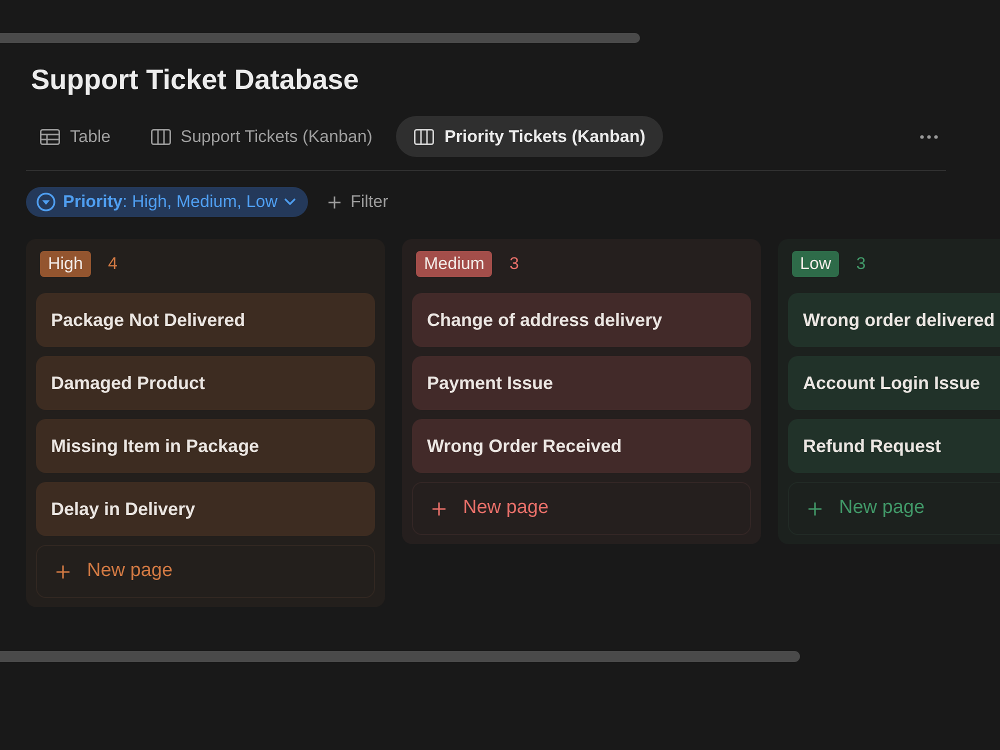 This screenshot has width=1000, height=750. I want to click on table-icon, so click(50, 136).